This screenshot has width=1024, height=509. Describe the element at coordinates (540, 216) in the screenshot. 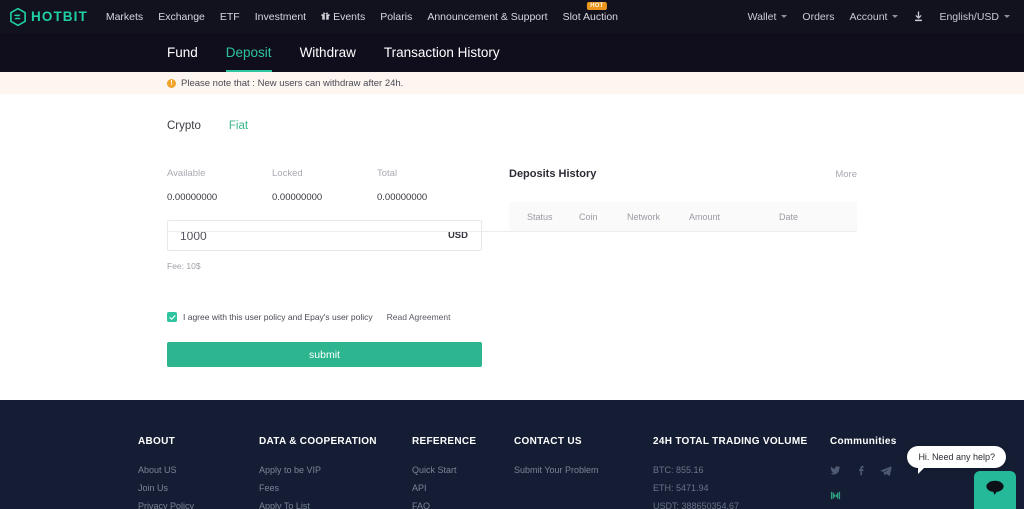

I see `column-header-status: Status` at that location.